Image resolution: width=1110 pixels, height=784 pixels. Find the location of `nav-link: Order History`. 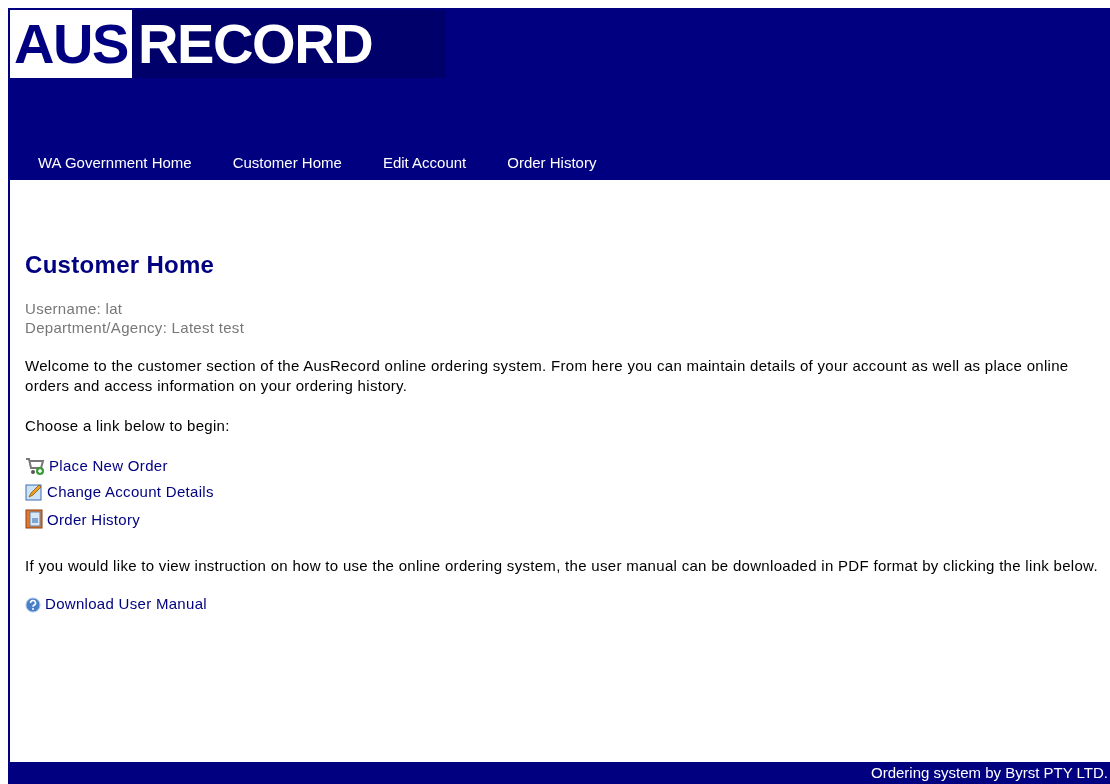

nav-link: Order History is located at coordinates (552, 162).